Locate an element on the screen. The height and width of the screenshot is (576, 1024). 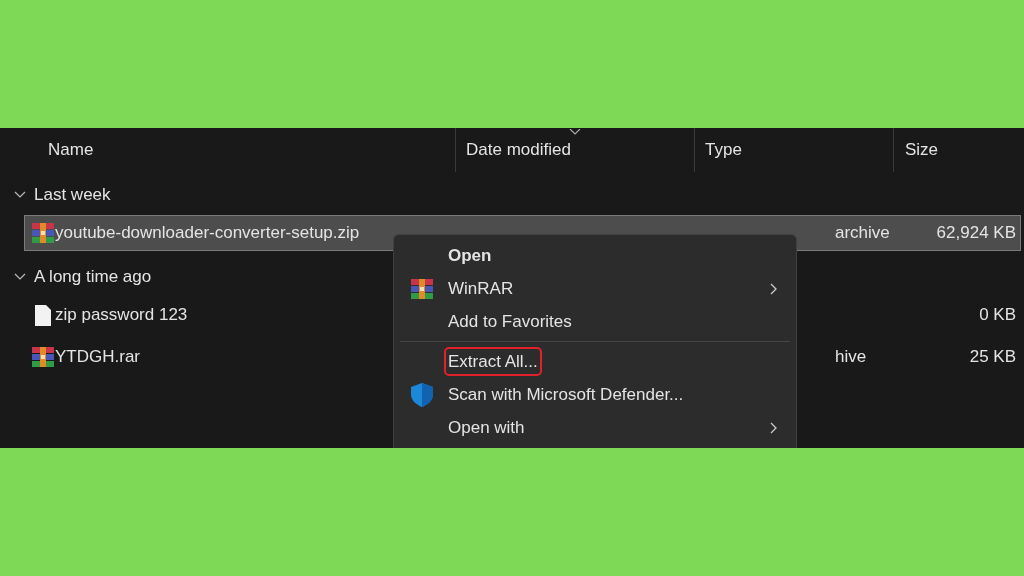
column-header: Date modified is located at coordinates (518, 150).